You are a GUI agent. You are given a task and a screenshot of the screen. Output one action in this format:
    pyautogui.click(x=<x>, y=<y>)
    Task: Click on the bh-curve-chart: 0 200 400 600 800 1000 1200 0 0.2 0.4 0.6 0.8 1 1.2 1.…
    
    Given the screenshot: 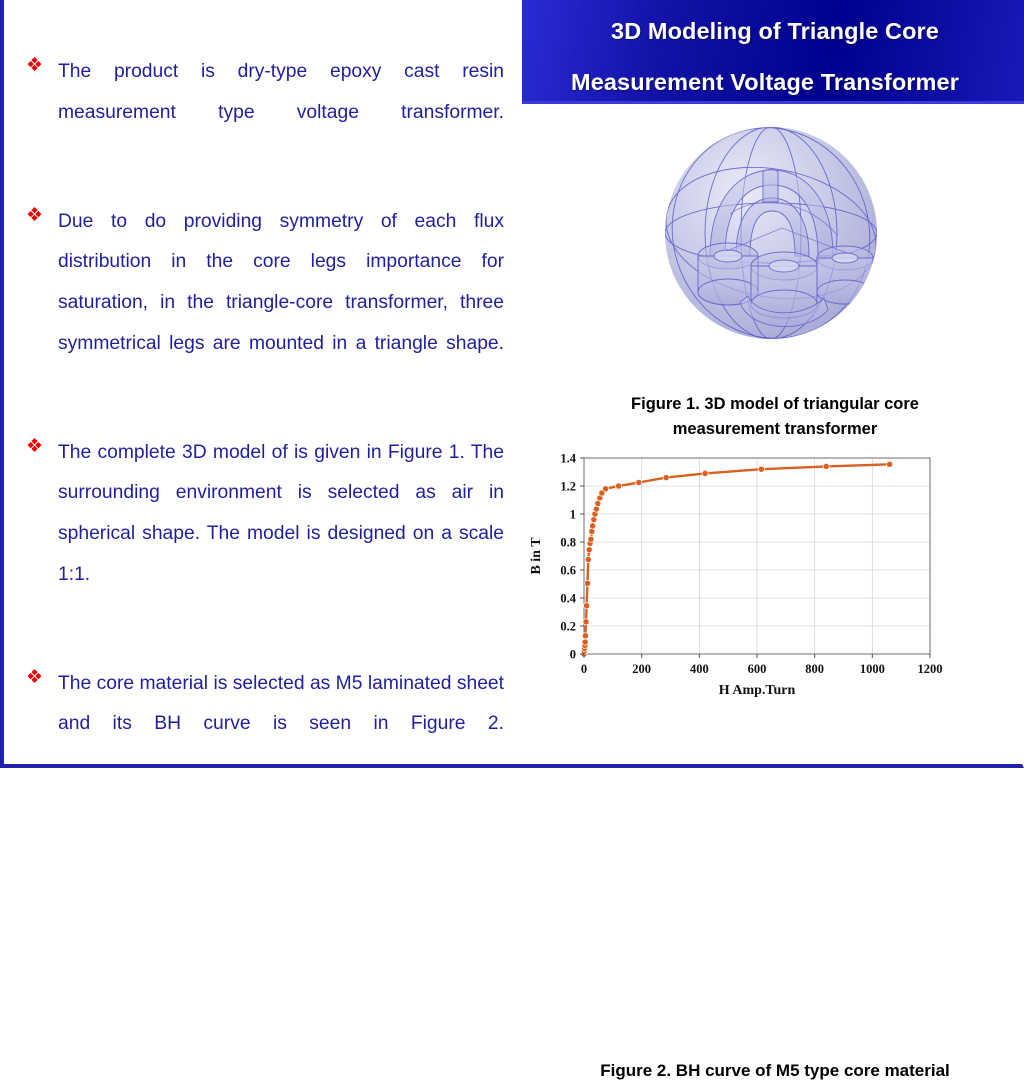 What is the action you would take?
    pyautogui.click(x=736, y=575)
    